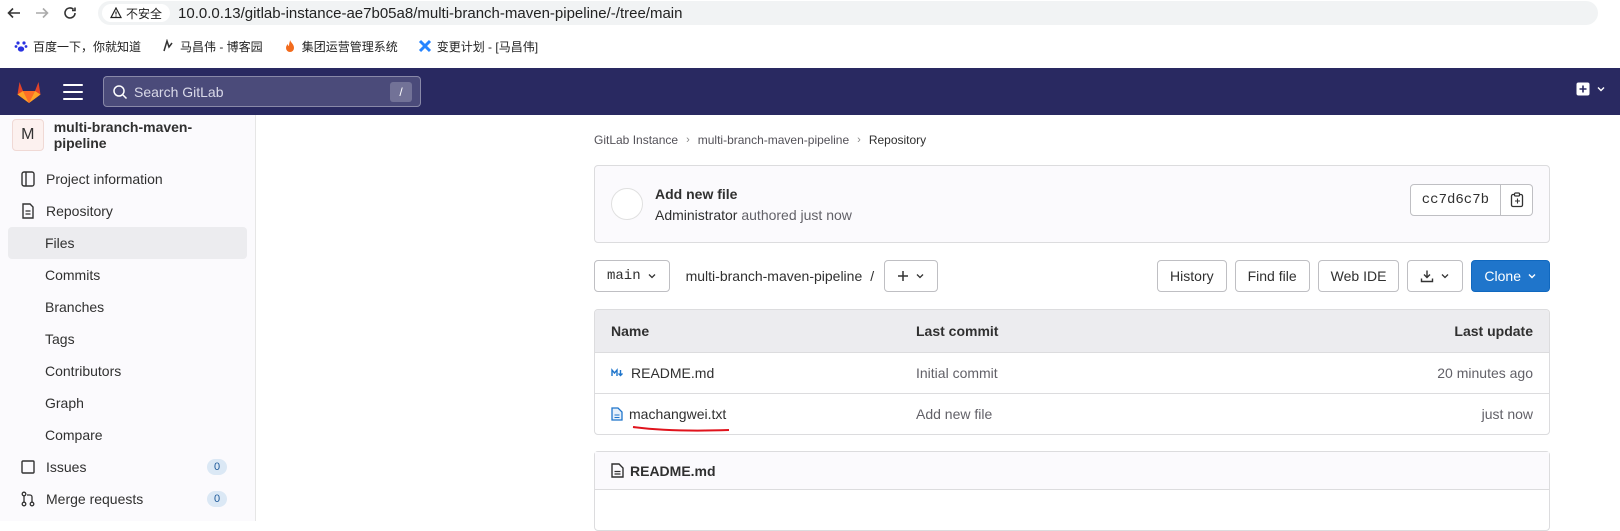 This screenshot has width=1620, height=531. Describe the element at coordinates (127, 179) in the screenshot. I see `sidebar-item-project-information: Project information` at that location.